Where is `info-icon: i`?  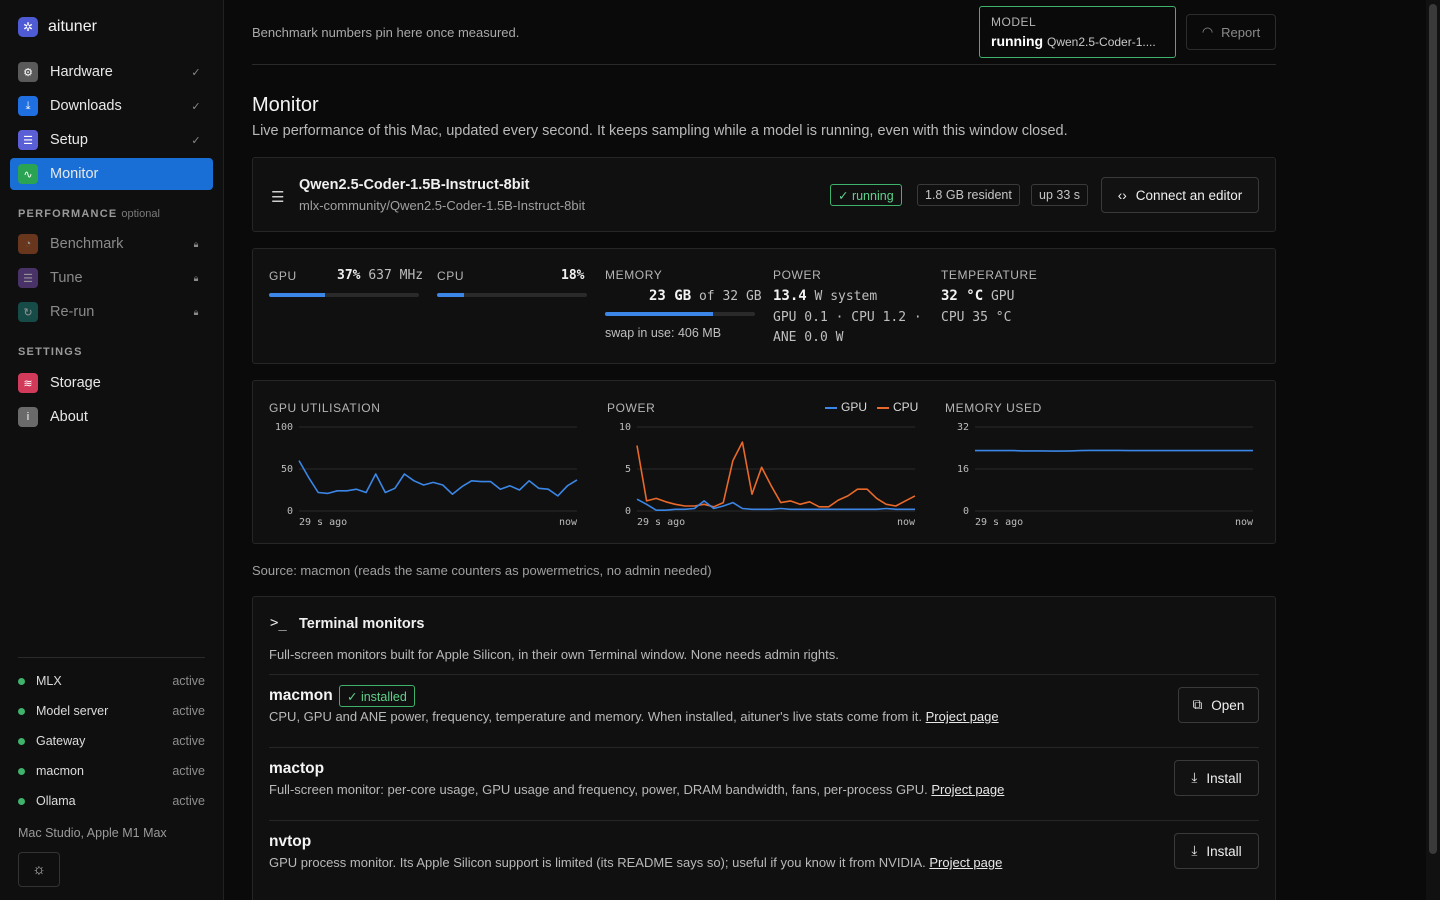
info-icon: i is located at coordinates (28, 417).